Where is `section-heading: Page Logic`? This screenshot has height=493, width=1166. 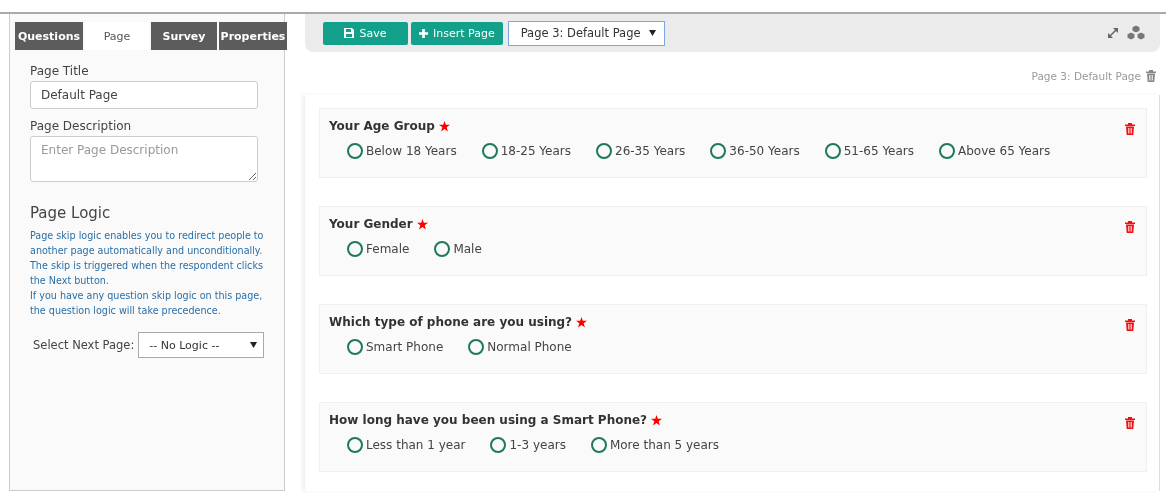
section-heading: Page Logic is located at coordinates (71, 213).